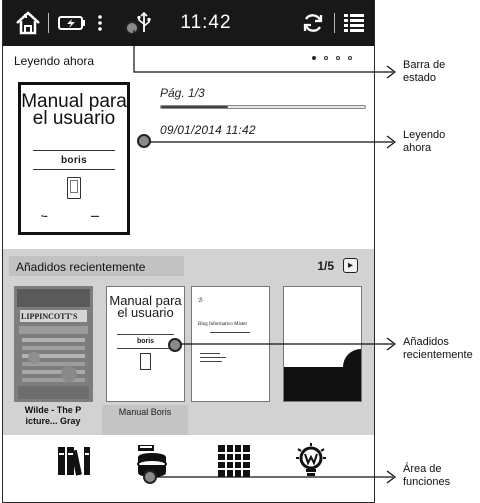 This screenshot has height=503, width=480. What do you see at coordinates (427, 475) in the screenshot?
I see `callout-functions: Área de funciones` at bounding box center [427, 475].